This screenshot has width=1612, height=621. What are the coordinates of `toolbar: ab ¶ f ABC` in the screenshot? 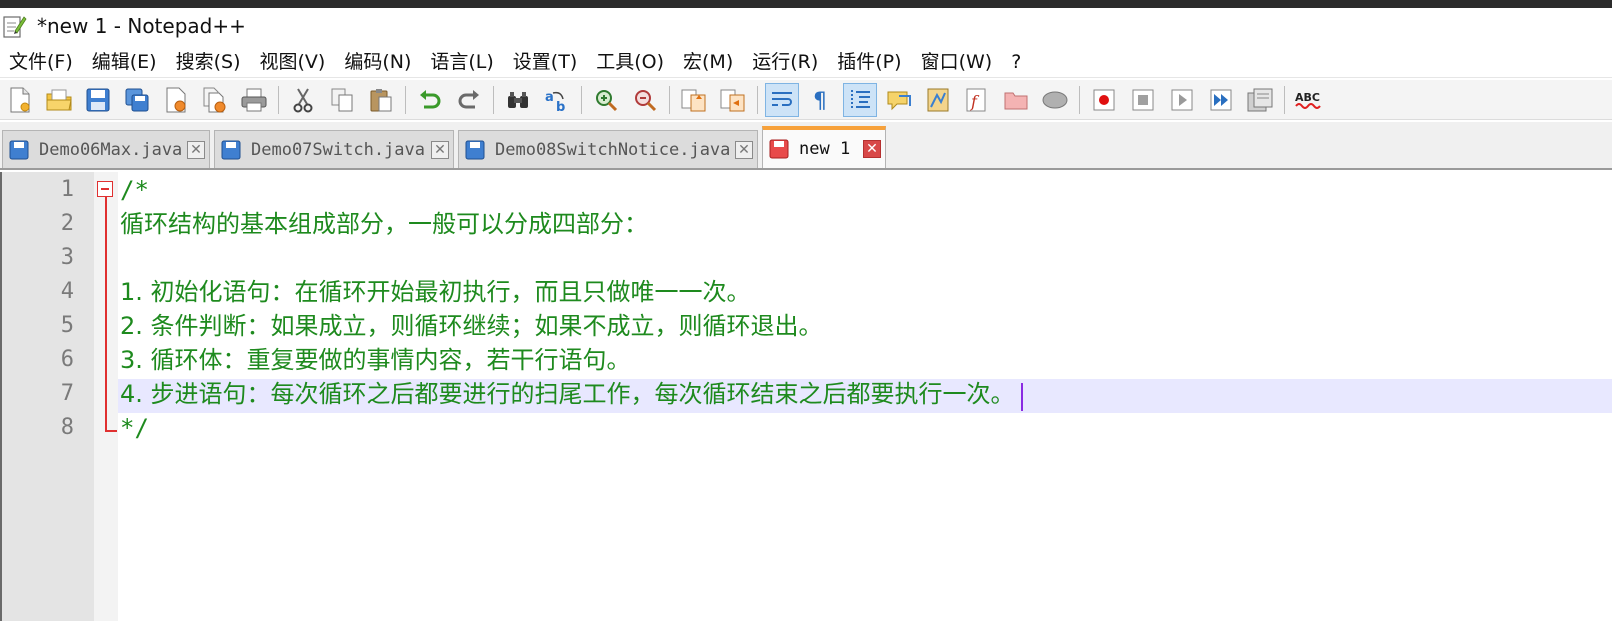 It's located at (806, 100).